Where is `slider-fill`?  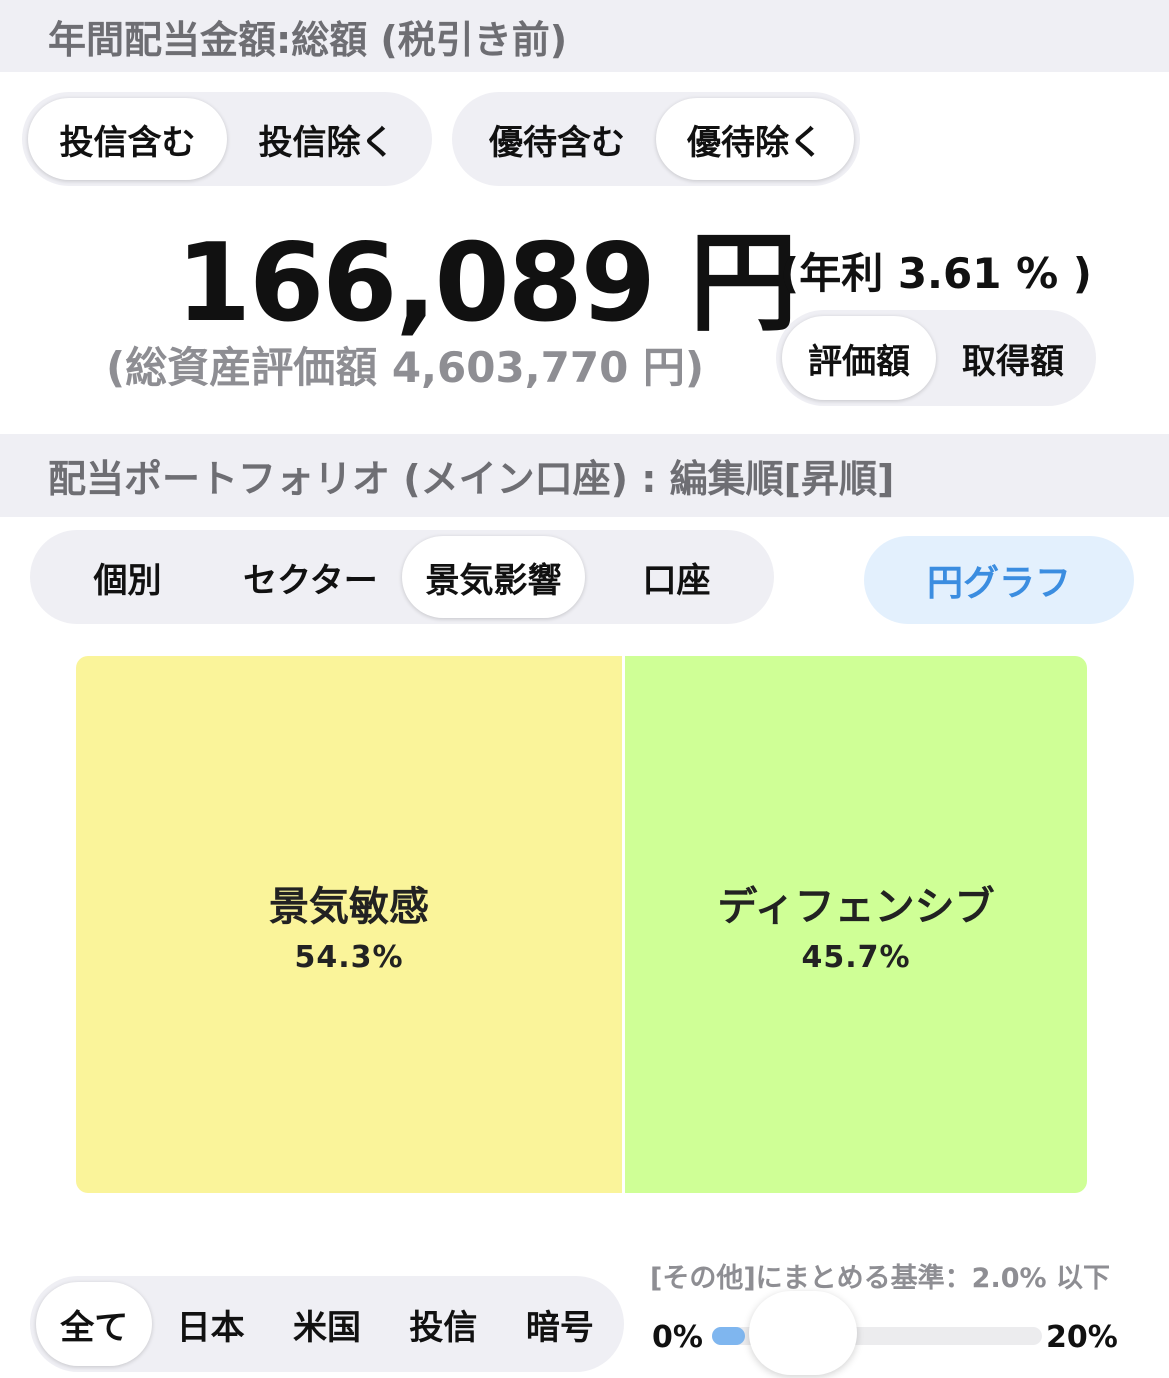 slider-fill is located at coordinates (728, 1336).